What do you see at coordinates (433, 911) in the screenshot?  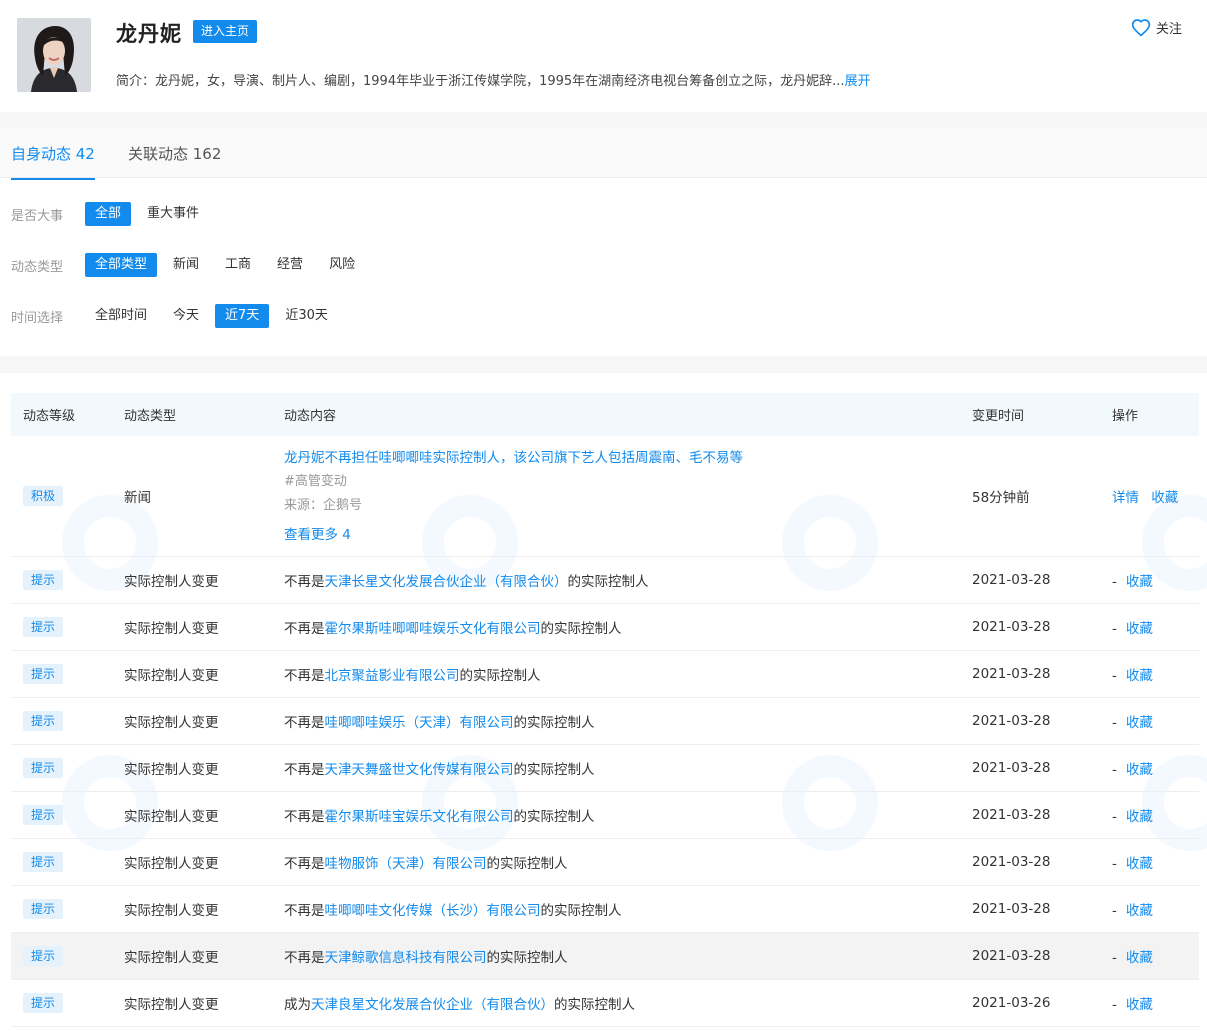 I see `company-link: 哇唧唧哇文化传媒（长沙）有限公司` at bounding box center [433, 911].